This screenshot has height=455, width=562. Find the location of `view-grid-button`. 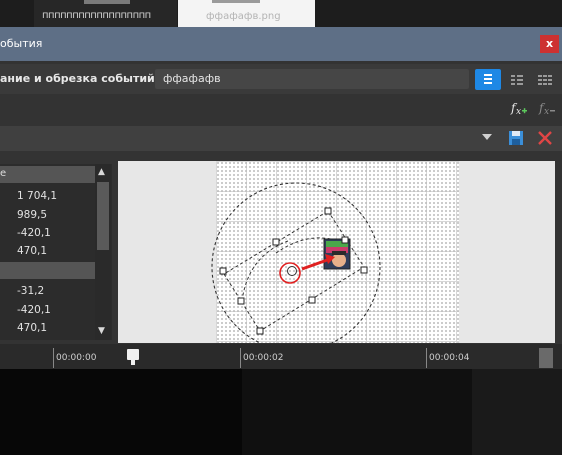

view-grid-button is located at coordinates (545, 79).